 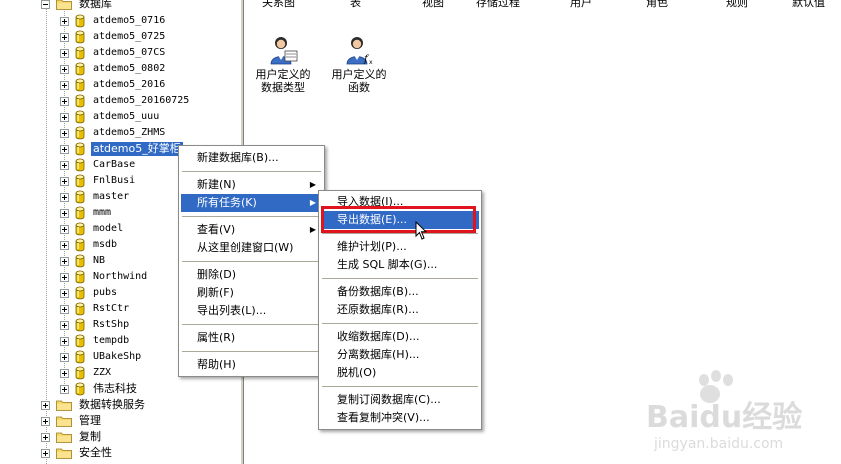 What do you see at coordinates (121, 149) in the screenshot?
I see `tree-node-database: atdemo5_好掌柜` at bounding box center [121, 149].